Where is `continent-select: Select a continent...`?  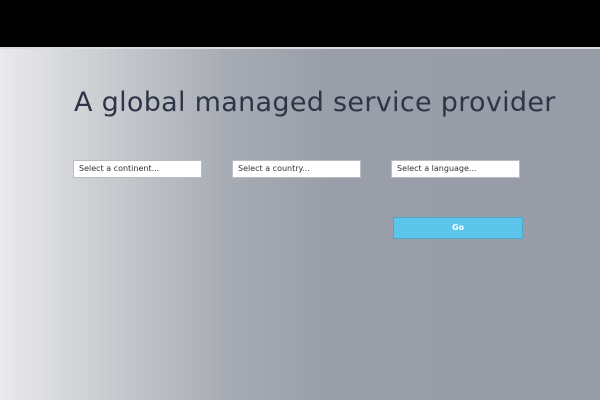
continent-select: Select a continent... is located at coordinates (137, 169).